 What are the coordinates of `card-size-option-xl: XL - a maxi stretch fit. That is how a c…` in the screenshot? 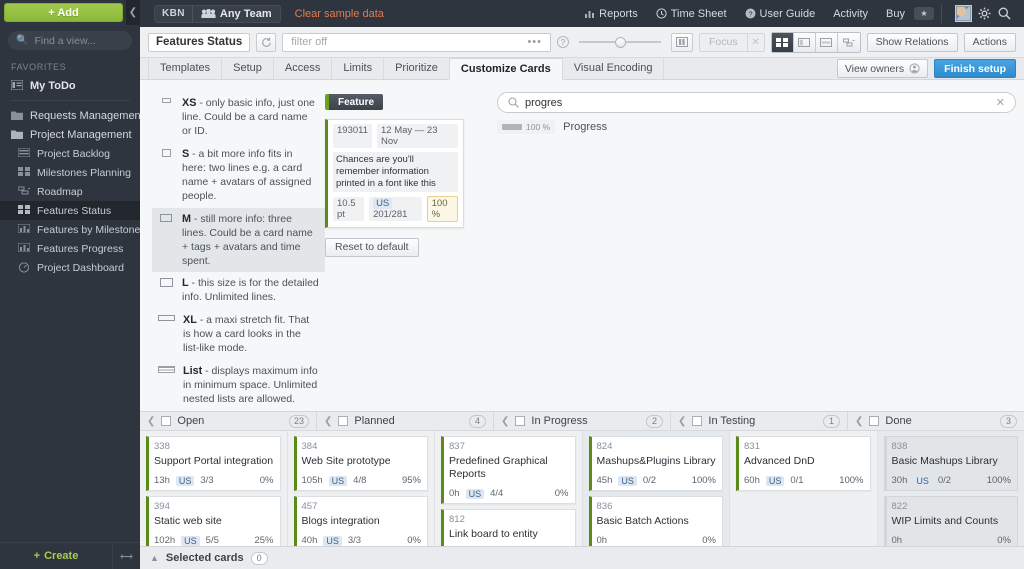 It's located at (238, 334).